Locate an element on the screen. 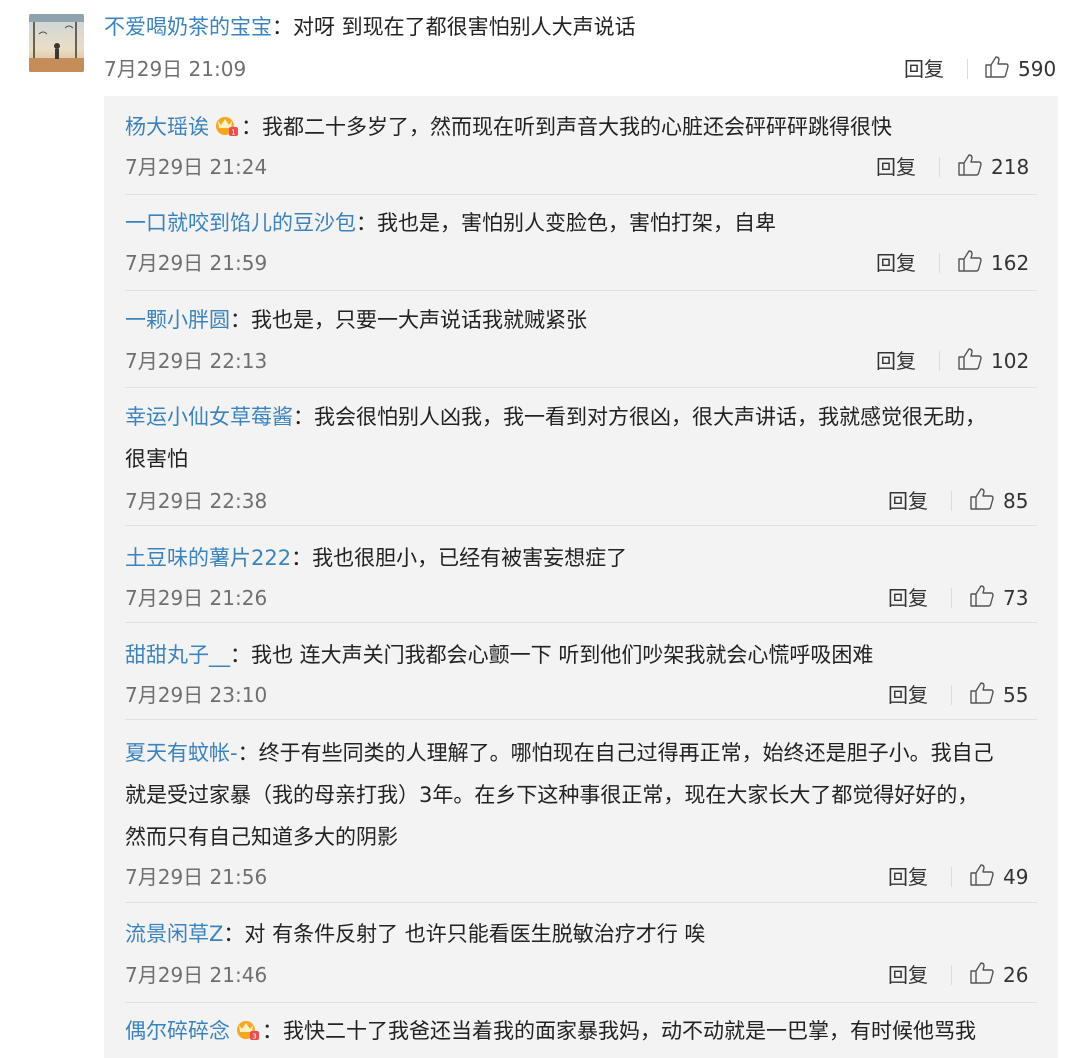 The width and height of the screenshot is (1080, 1058). timestamp: 7月29日 21:59 is located at coordinates (196, 263).